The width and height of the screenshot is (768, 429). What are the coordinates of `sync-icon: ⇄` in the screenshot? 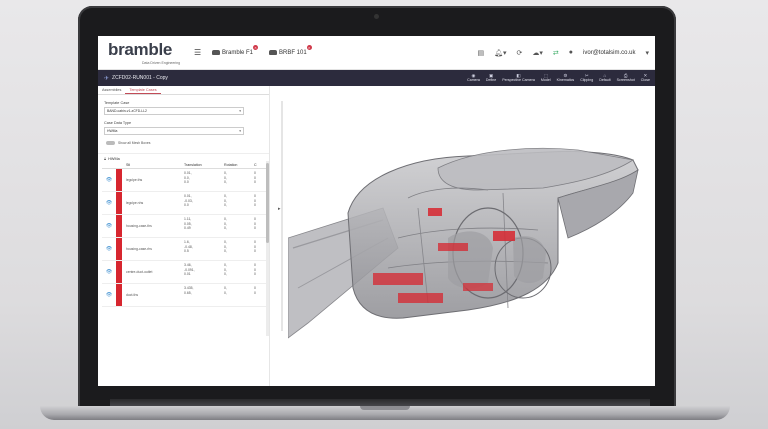 It's located at (556, 53).